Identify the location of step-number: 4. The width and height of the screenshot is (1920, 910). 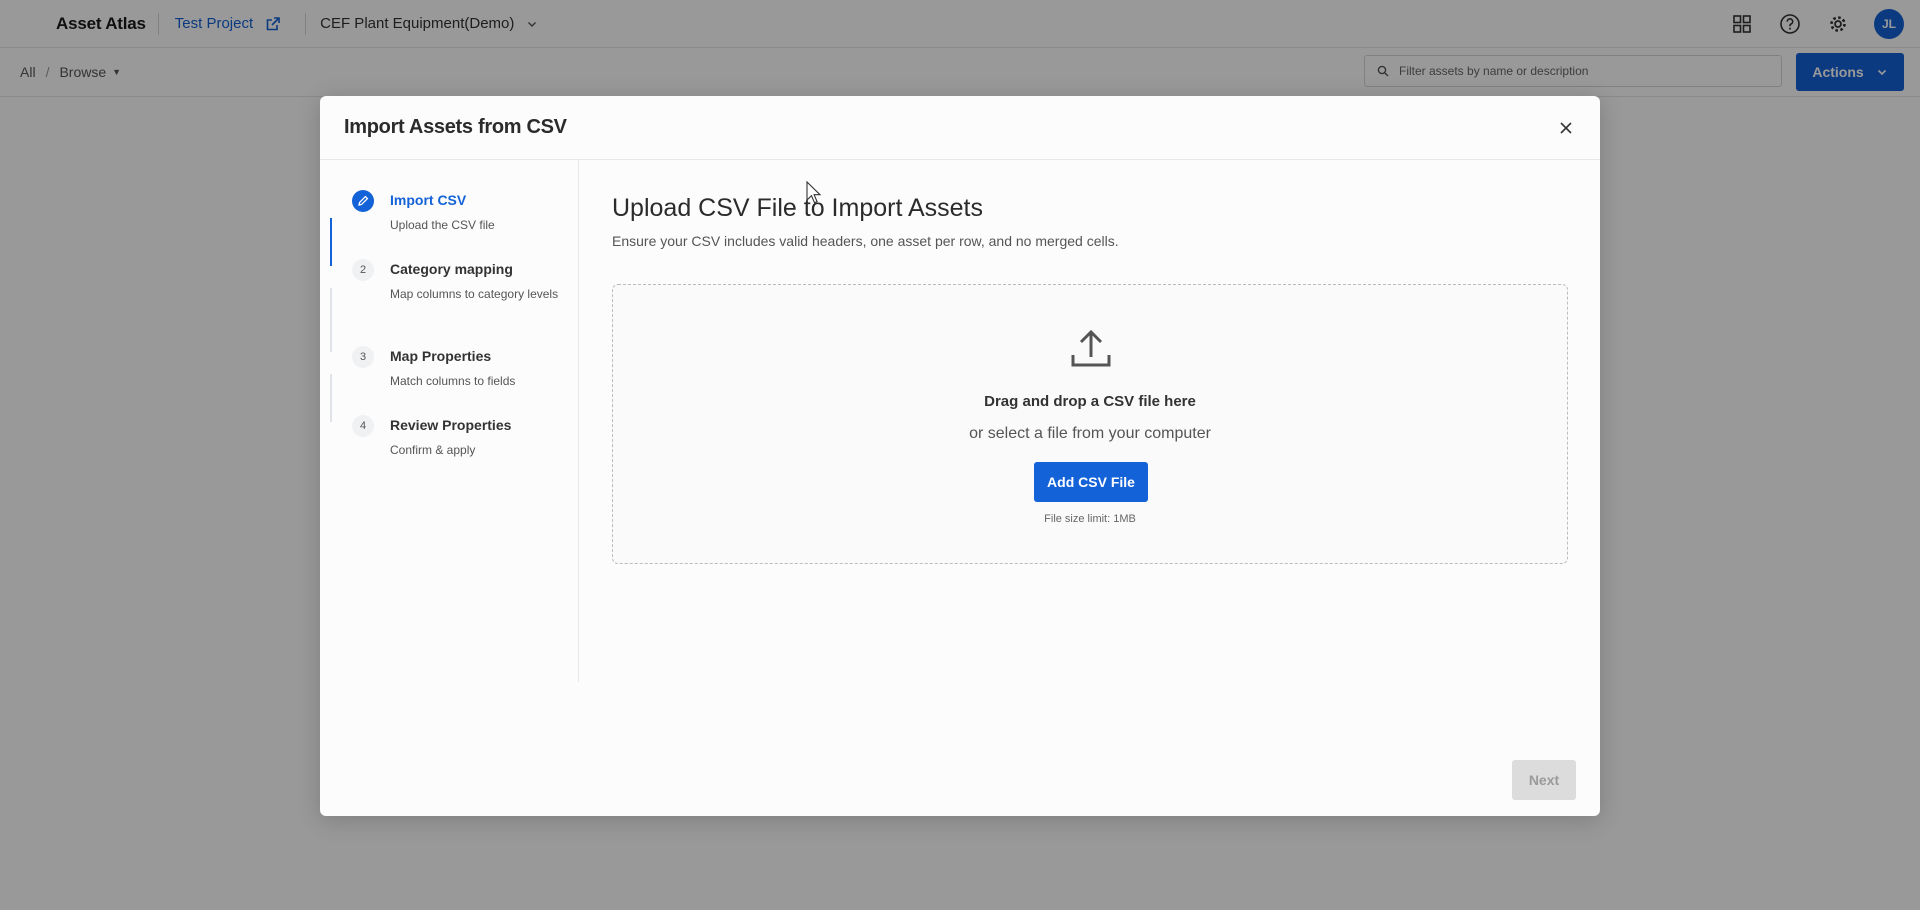
(363, 426).